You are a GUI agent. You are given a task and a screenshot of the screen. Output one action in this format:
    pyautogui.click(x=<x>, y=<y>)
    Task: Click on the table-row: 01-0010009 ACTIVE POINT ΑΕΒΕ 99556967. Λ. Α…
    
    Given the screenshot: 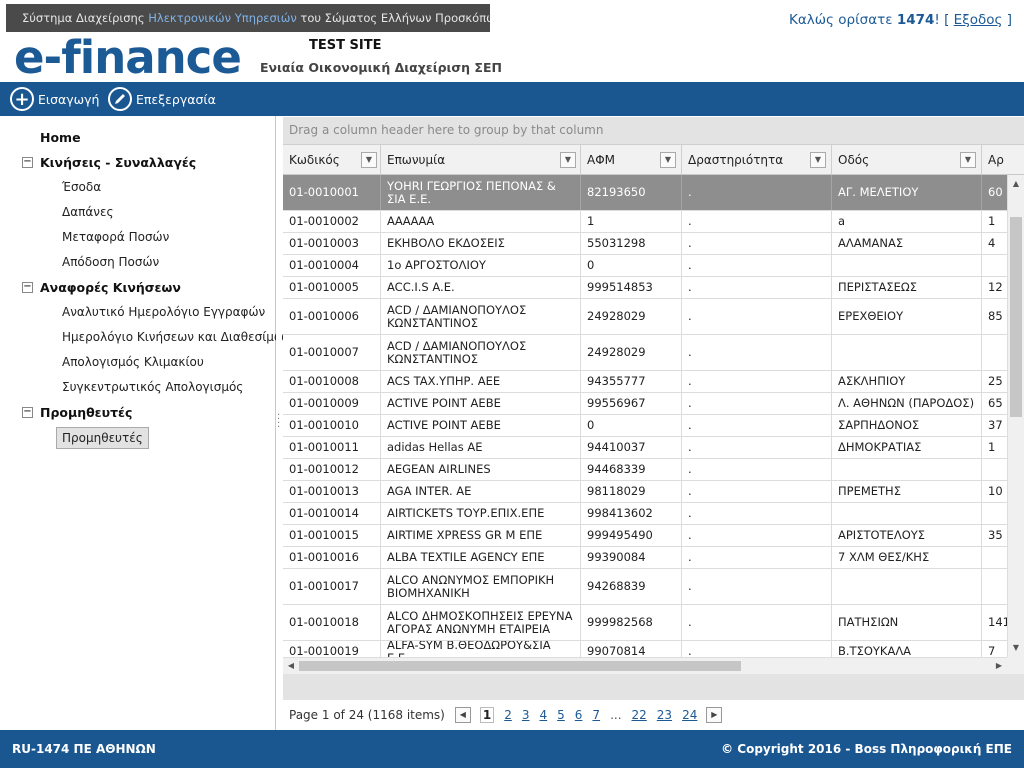 What is the action you would take?
    pyautogui.click(x=645, y=404)
    